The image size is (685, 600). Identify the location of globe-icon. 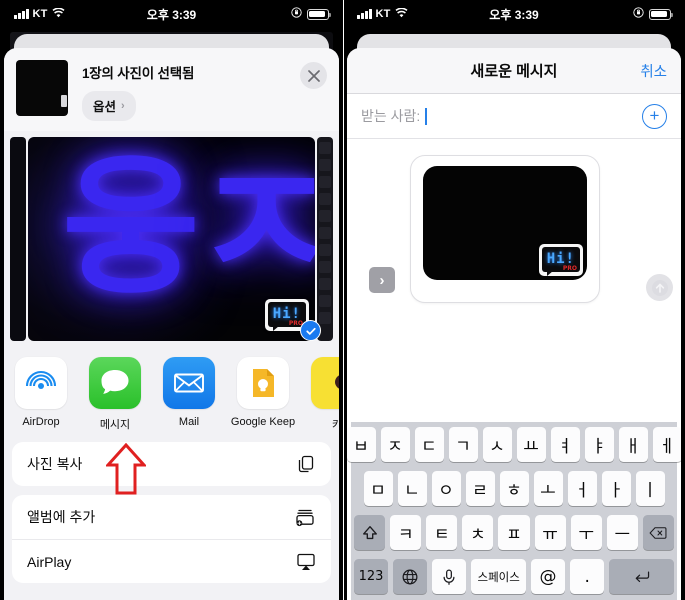
(410, 576).